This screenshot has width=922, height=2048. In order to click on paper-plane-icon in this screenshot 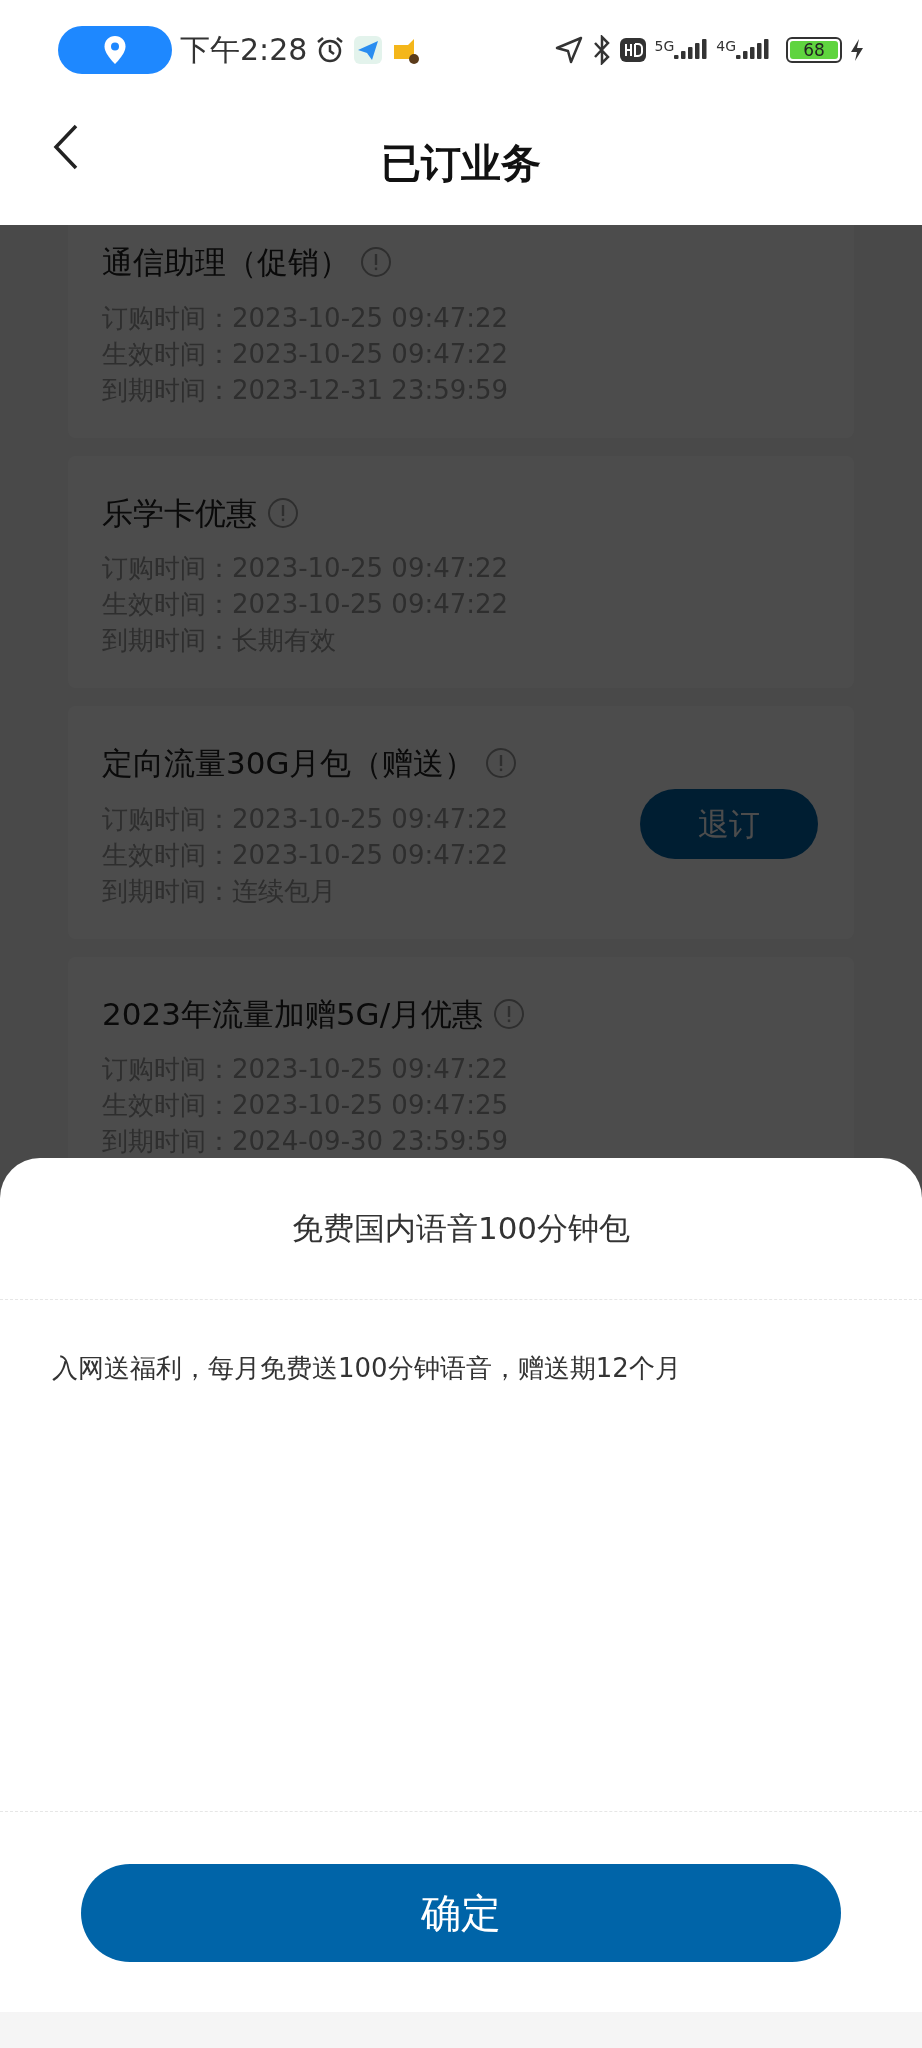, I will do `click(368, 50)`.